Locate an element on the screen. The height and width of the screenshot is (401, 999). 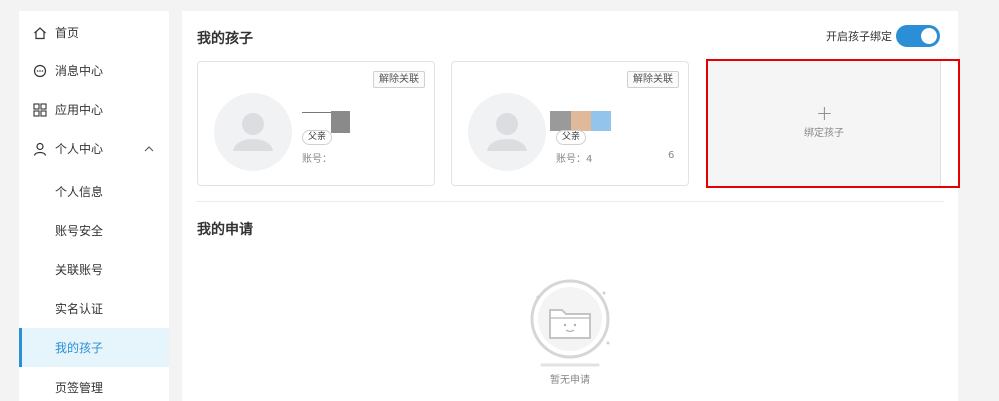
sidebar-subitem-linked-accounts: 关联账号 is located at coordinates (94, 269).